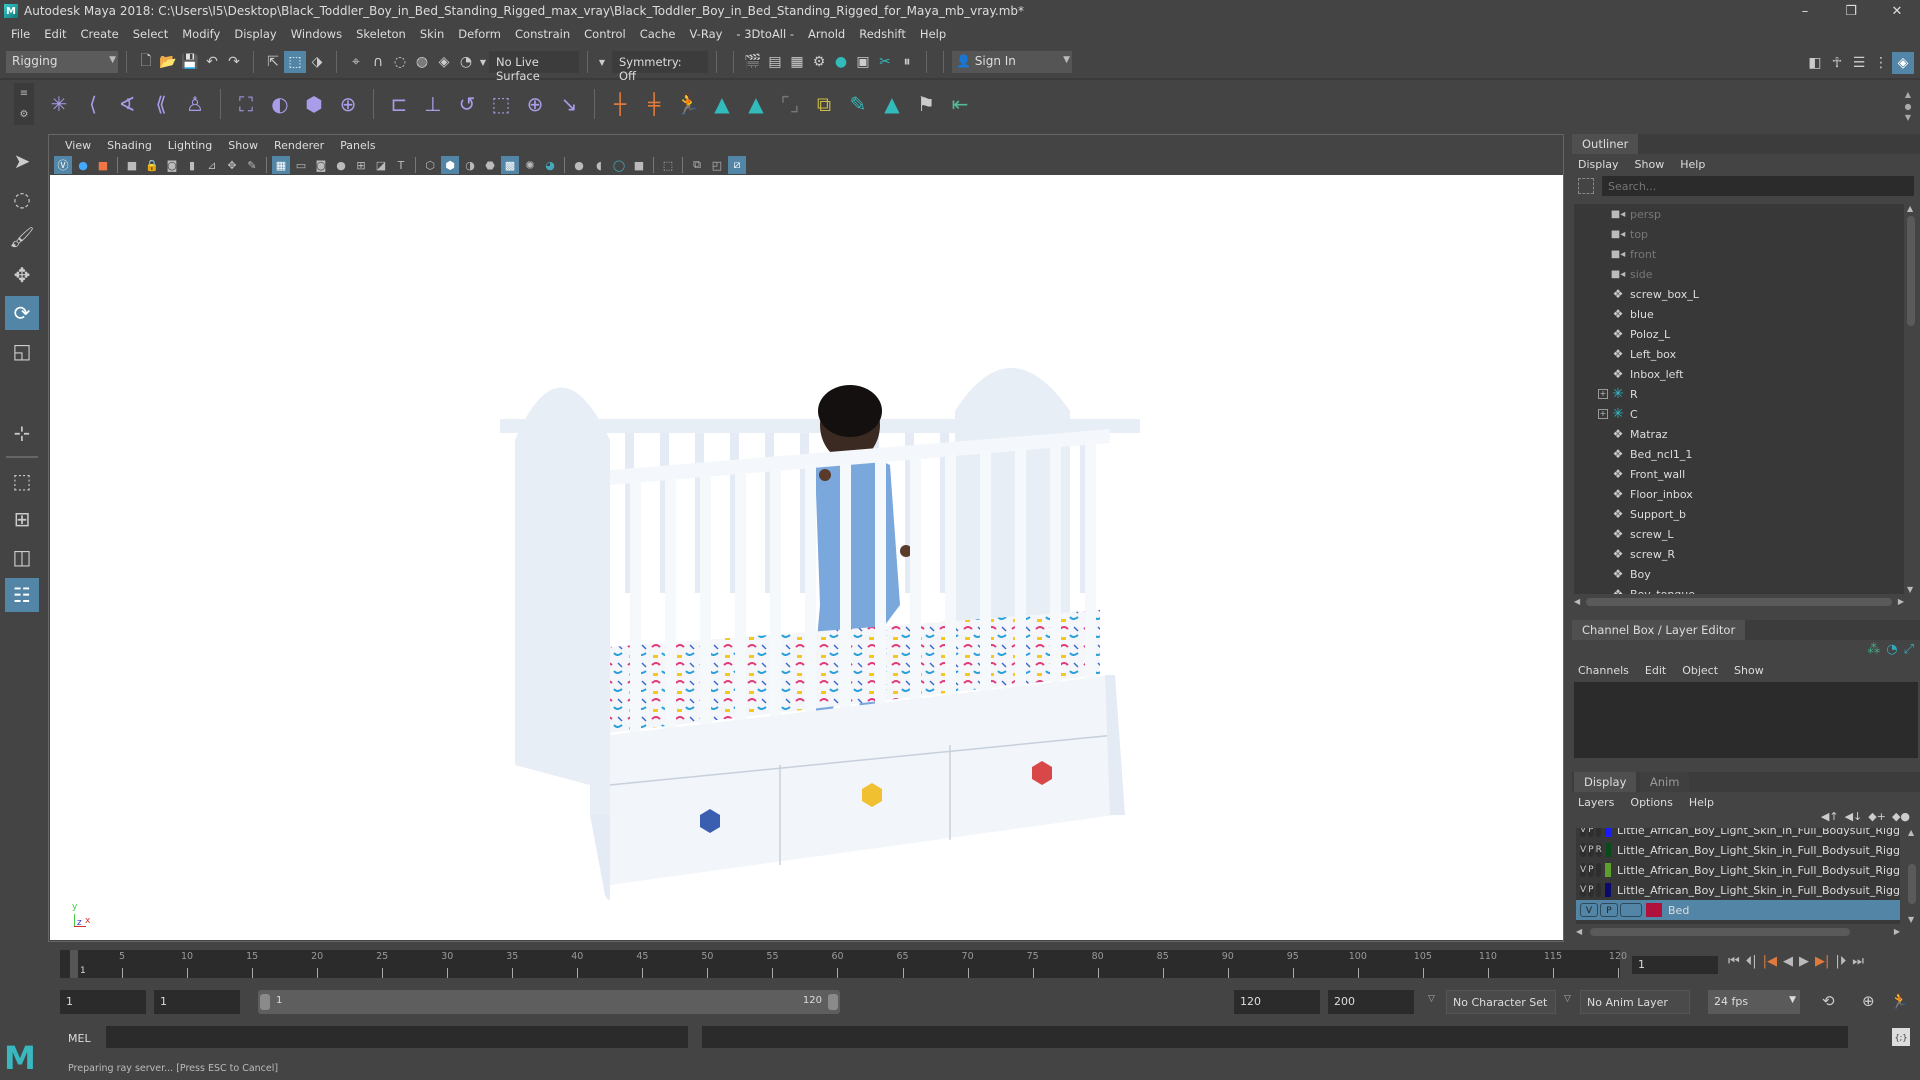 This screenshot has width=1920, height=1080. What do you see at coordinates (1911, 399) in the screenshot?
I see `outliner-vertical-scrollbar: ▲ ▼` at bounding box center [1911, 399].